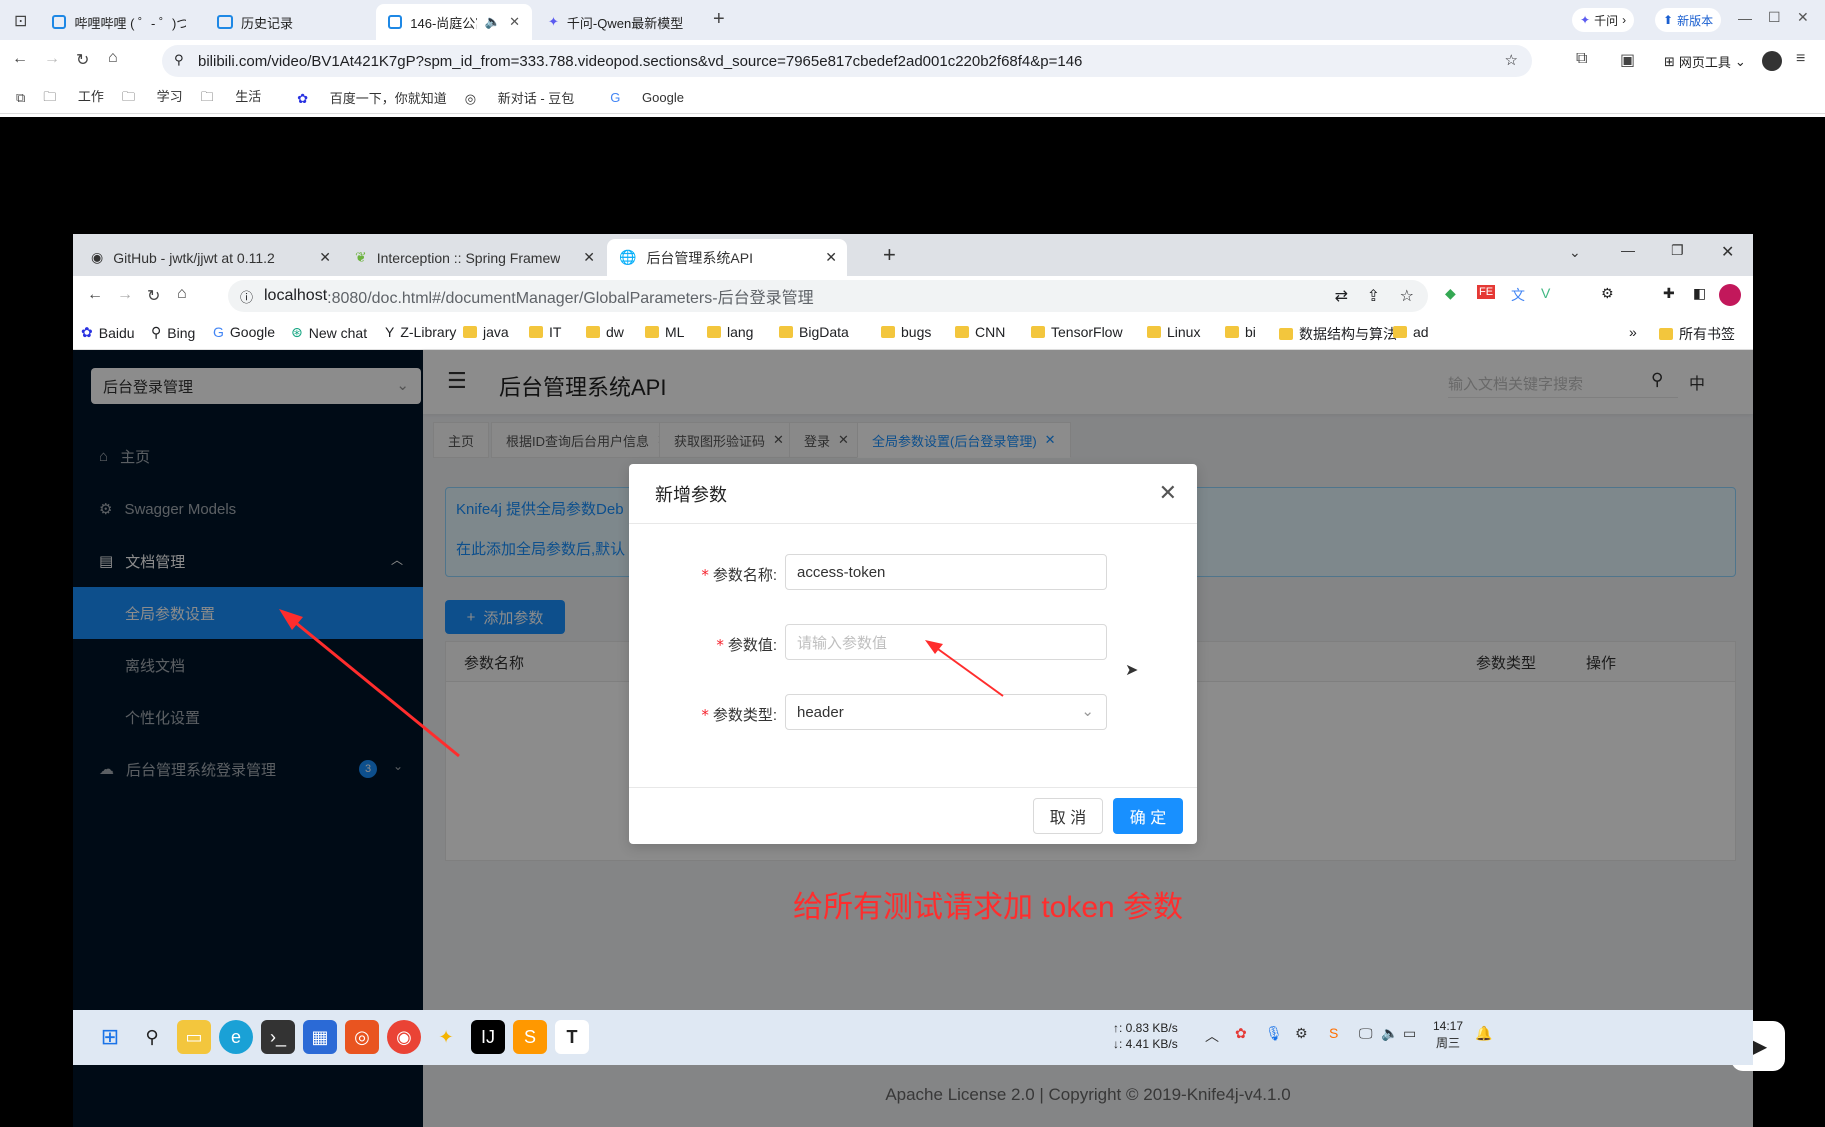 The image size is (1825, 1127). Describe the element at coordinates (278, 1037) in the screenshot. I see `terminal-icon: ›_` at that location.